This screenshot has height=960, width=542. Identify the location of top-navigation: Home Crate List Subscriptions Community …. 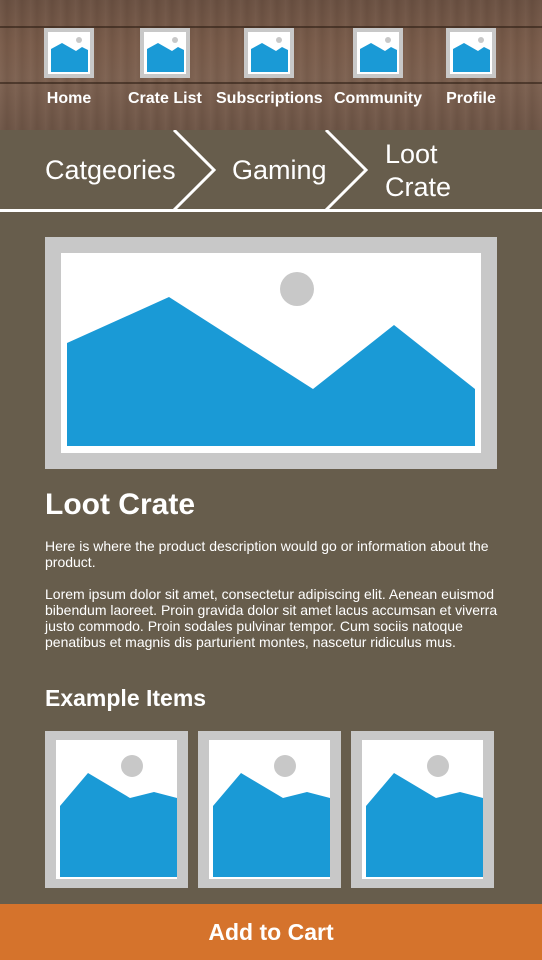
(271, 65).